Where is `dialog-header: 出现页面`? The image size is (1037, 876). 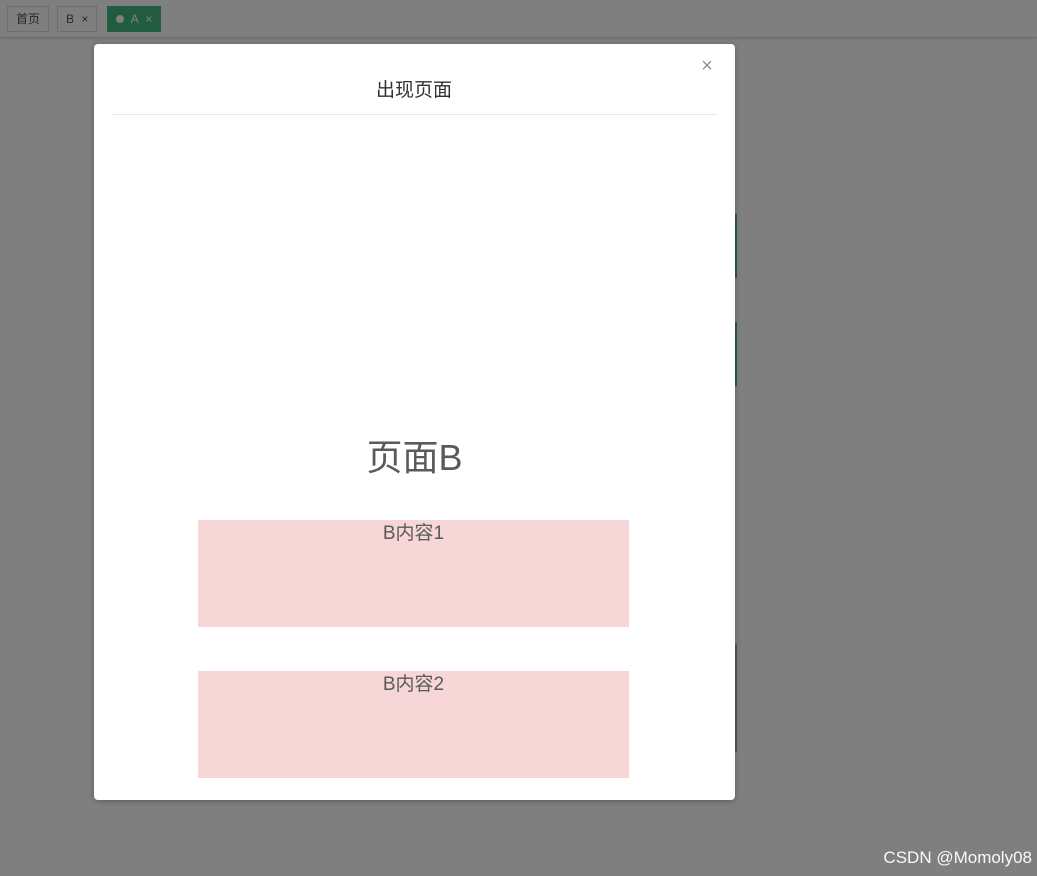 dialog-header: 出现页面 is located at coordinates (414, 79).